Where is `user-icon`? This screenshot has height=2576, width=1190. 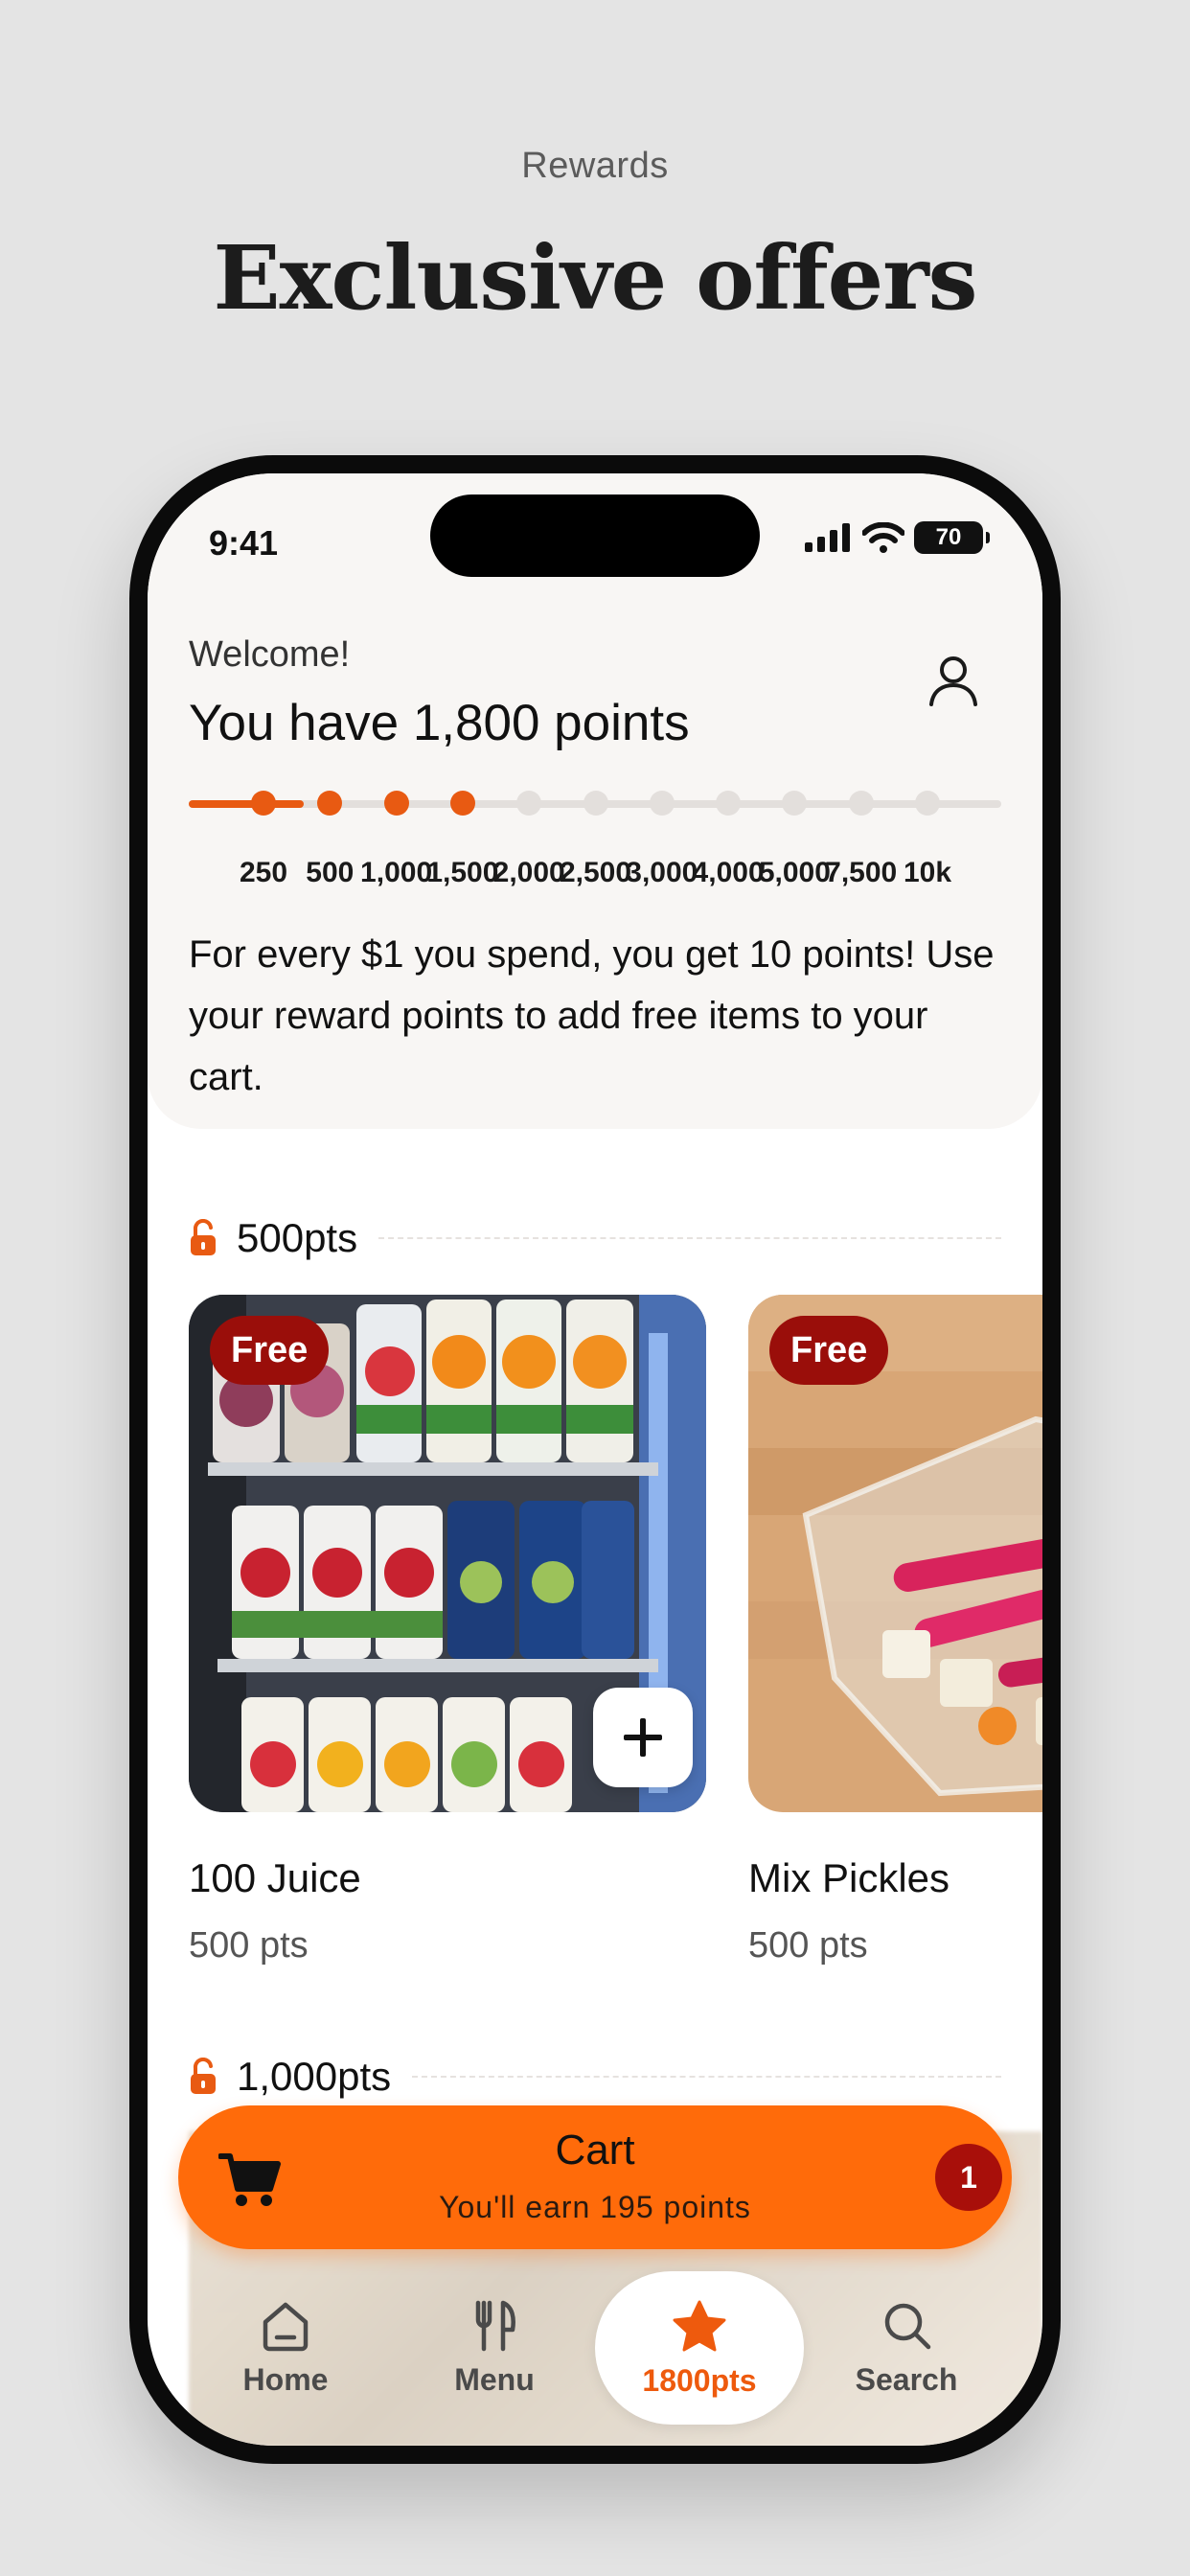
user-icon is located at coordinates (953, 681).